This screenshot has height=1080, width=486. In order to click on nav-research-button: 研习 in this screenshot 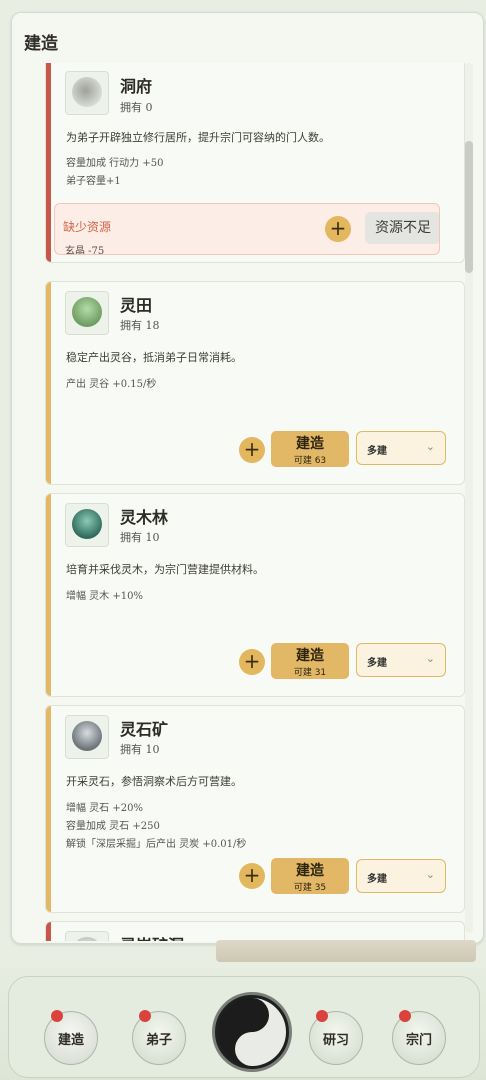, I will do `click(336, 1037)`.